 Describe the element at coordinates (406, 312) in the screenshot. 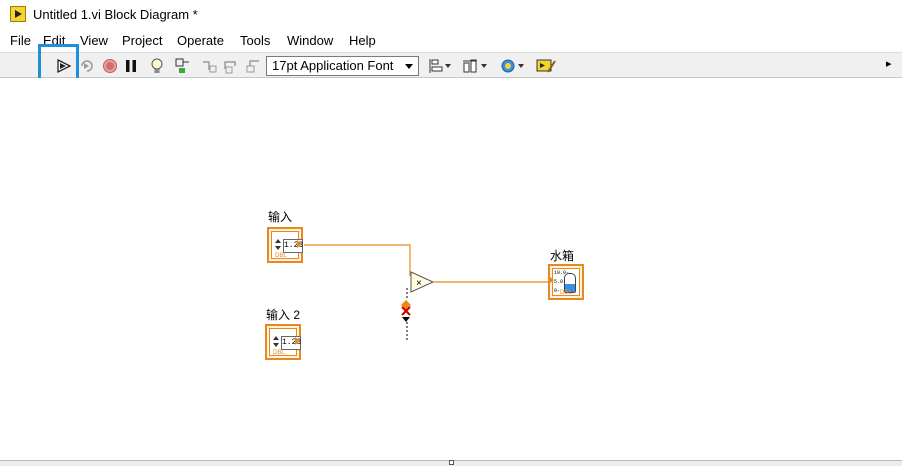

I see `broken-wire-icon` at that location.